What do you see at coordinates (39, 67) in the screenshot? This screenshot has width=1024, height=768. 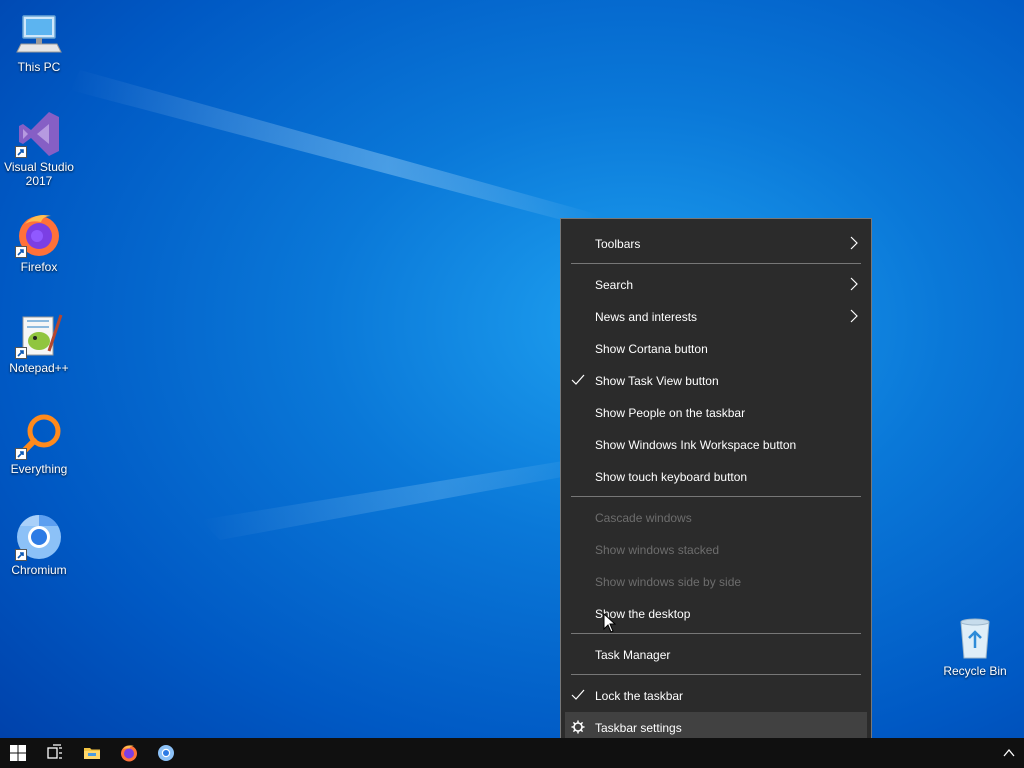 I see `desktop-icon-label: This PC` at bounding box center [39, 67].